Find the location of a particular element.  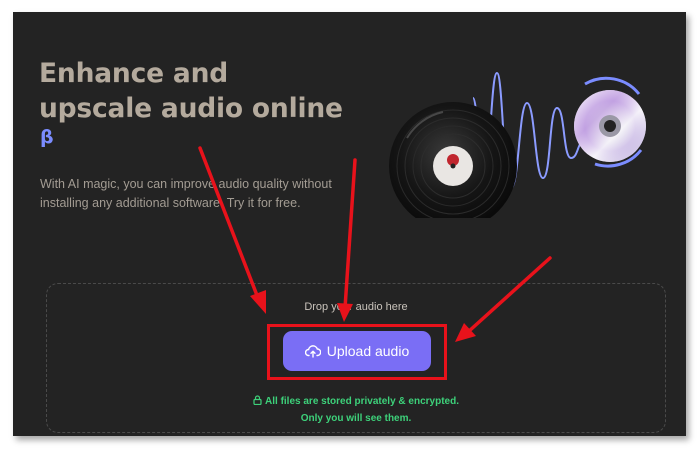

drop-hint: Drop your audio here is located at coordinates (356, 307).